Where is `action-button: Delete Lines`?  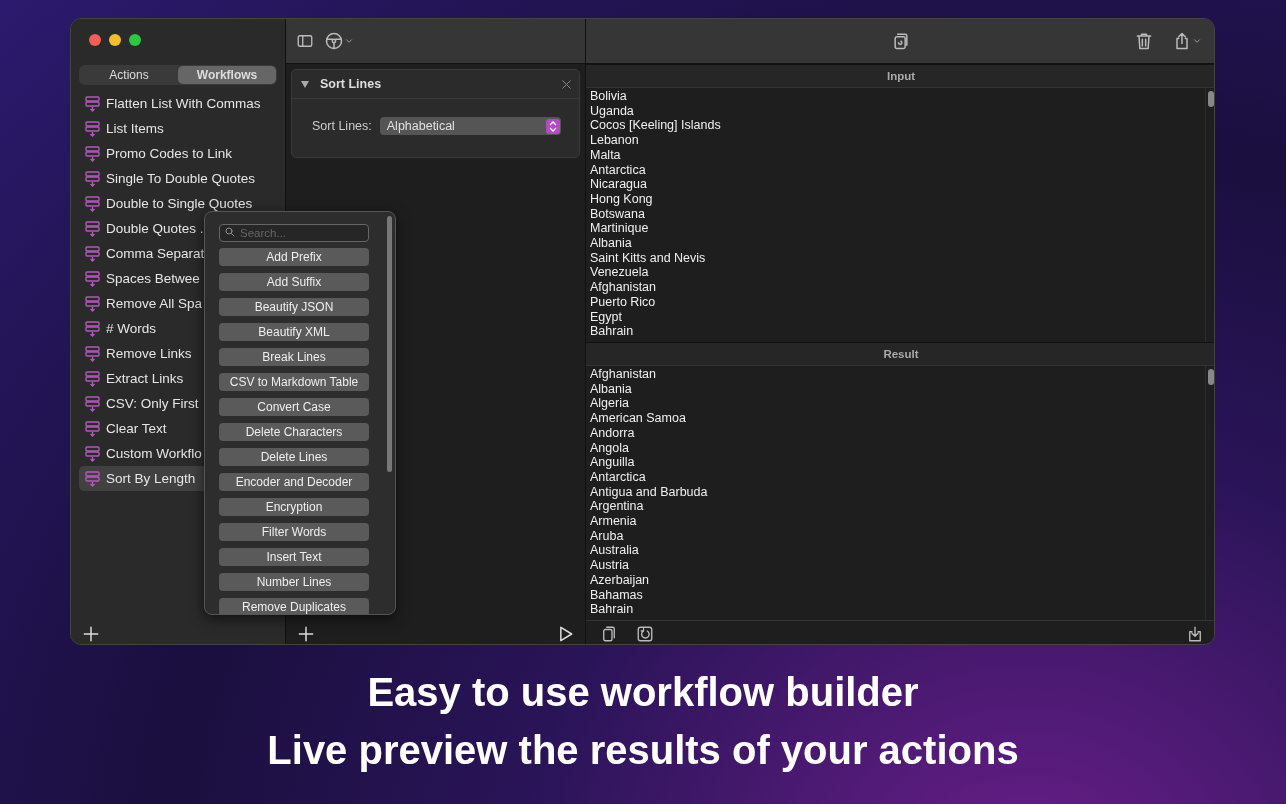 action-button: Delete Lines is located at coordinates (294, 457).